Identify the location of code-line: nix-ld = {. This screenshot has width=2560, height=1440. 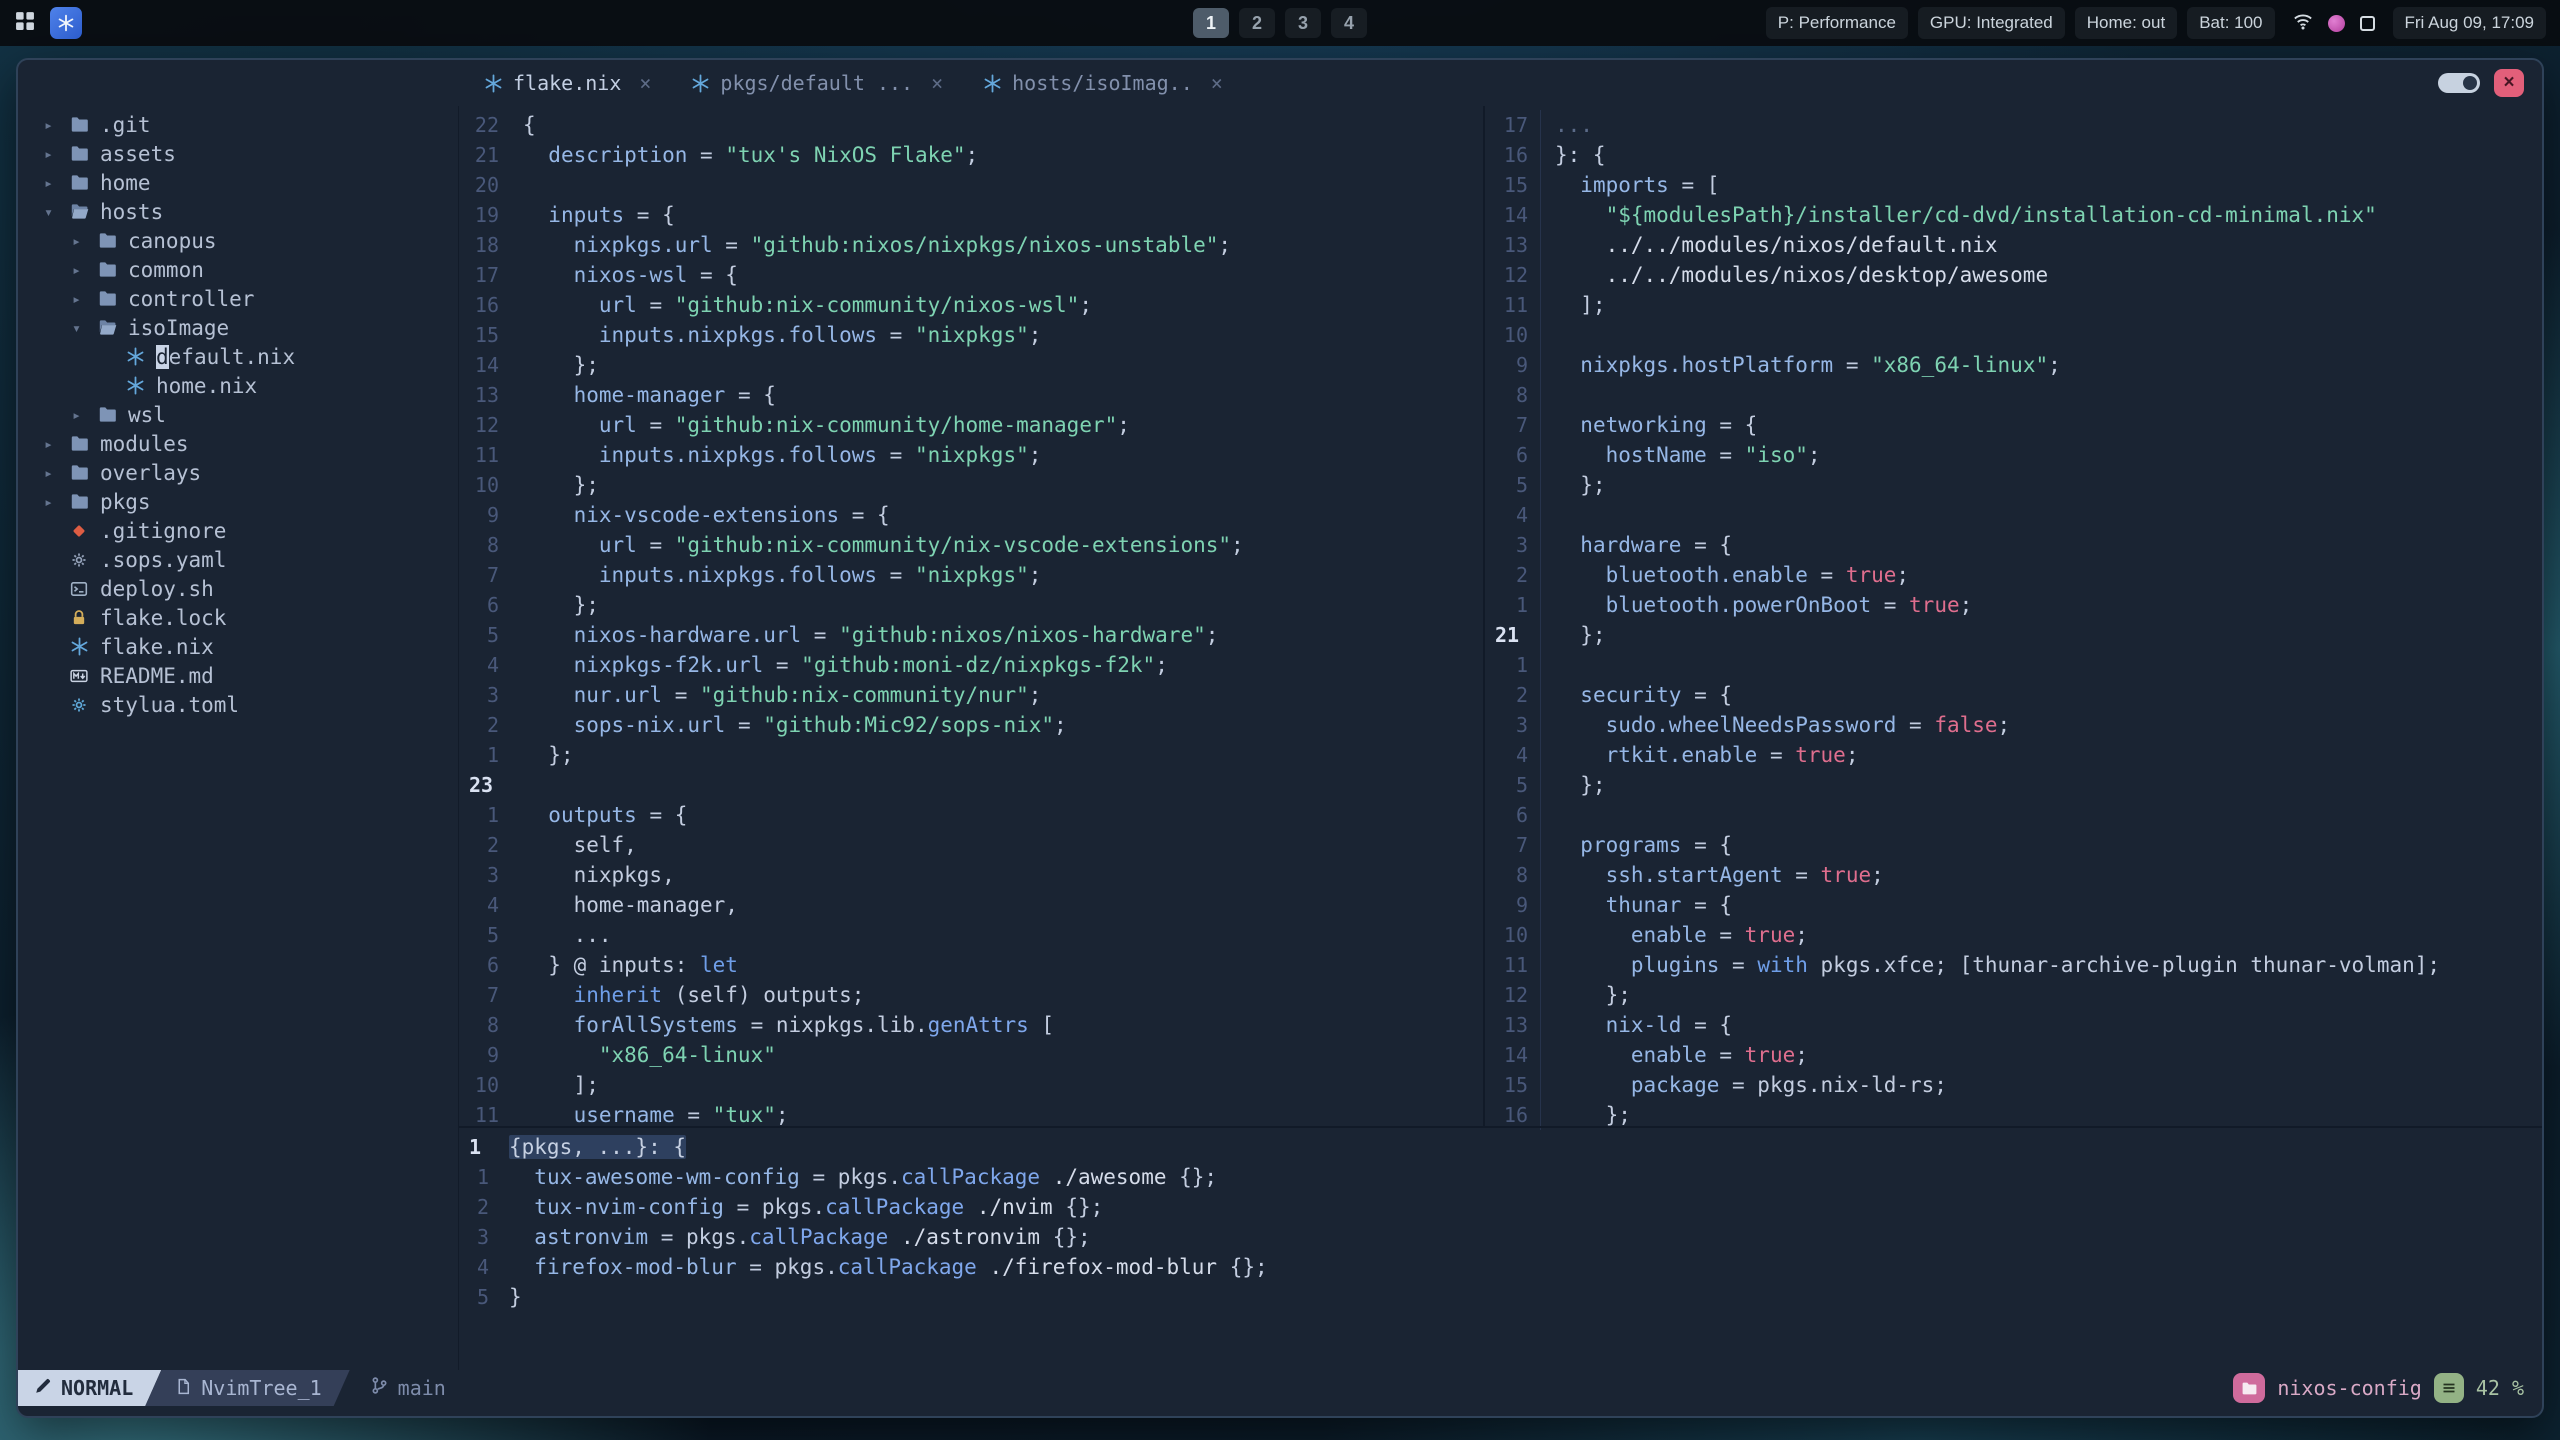
(1639, 1025).